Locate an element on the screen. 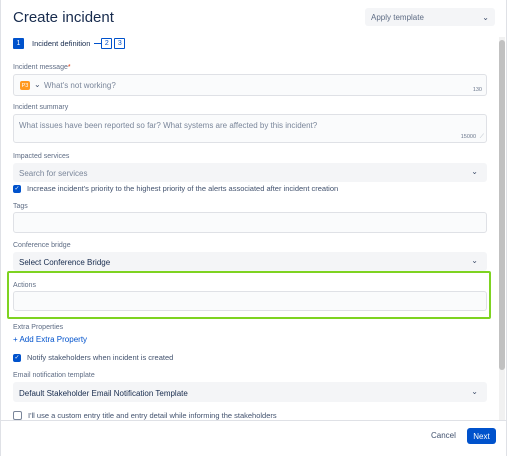  conference-bridge-select: Select Conference Bridge ⌄ is located at coordinates (250, 261).